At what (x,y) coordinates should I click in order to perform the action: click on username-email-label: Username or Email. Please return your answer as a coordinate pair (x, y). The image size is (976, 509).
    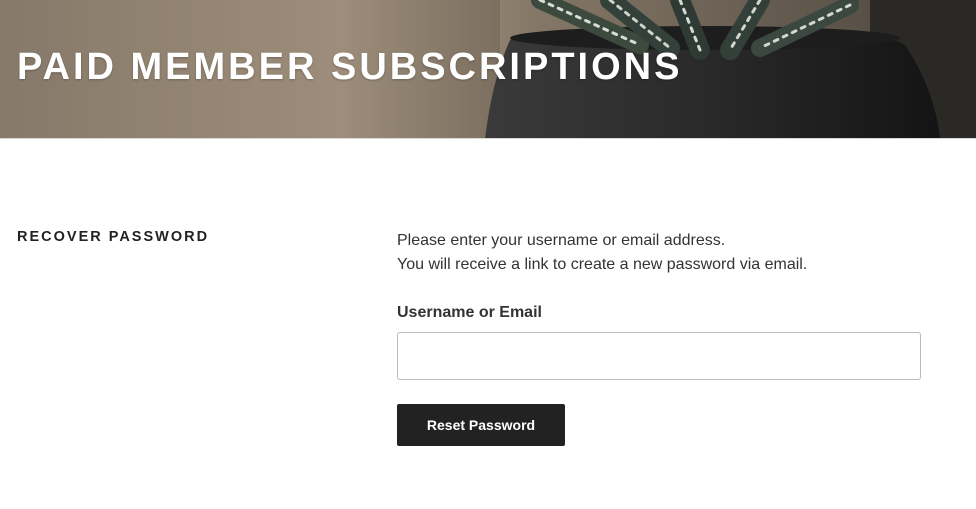
    Looking at the image, I should click on (469, 312).